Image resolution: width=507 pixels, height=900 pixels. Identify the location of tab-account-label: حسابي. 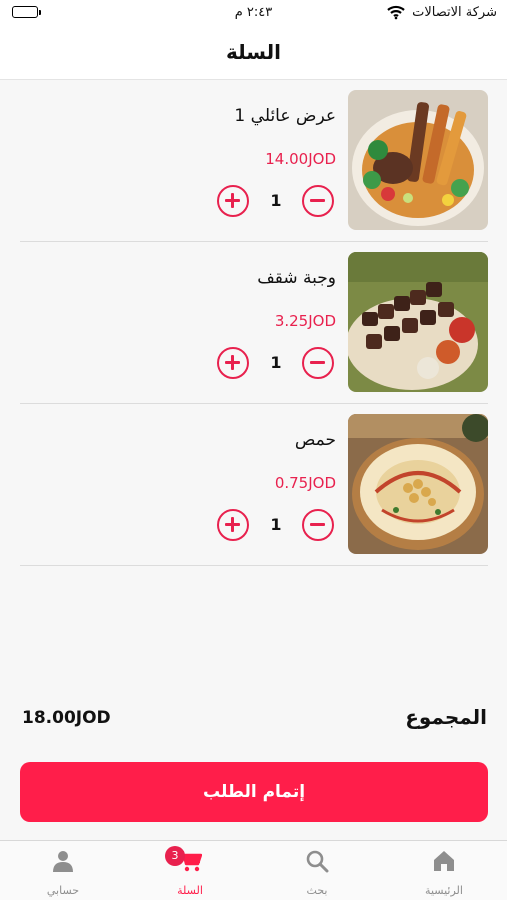
(63, 890).